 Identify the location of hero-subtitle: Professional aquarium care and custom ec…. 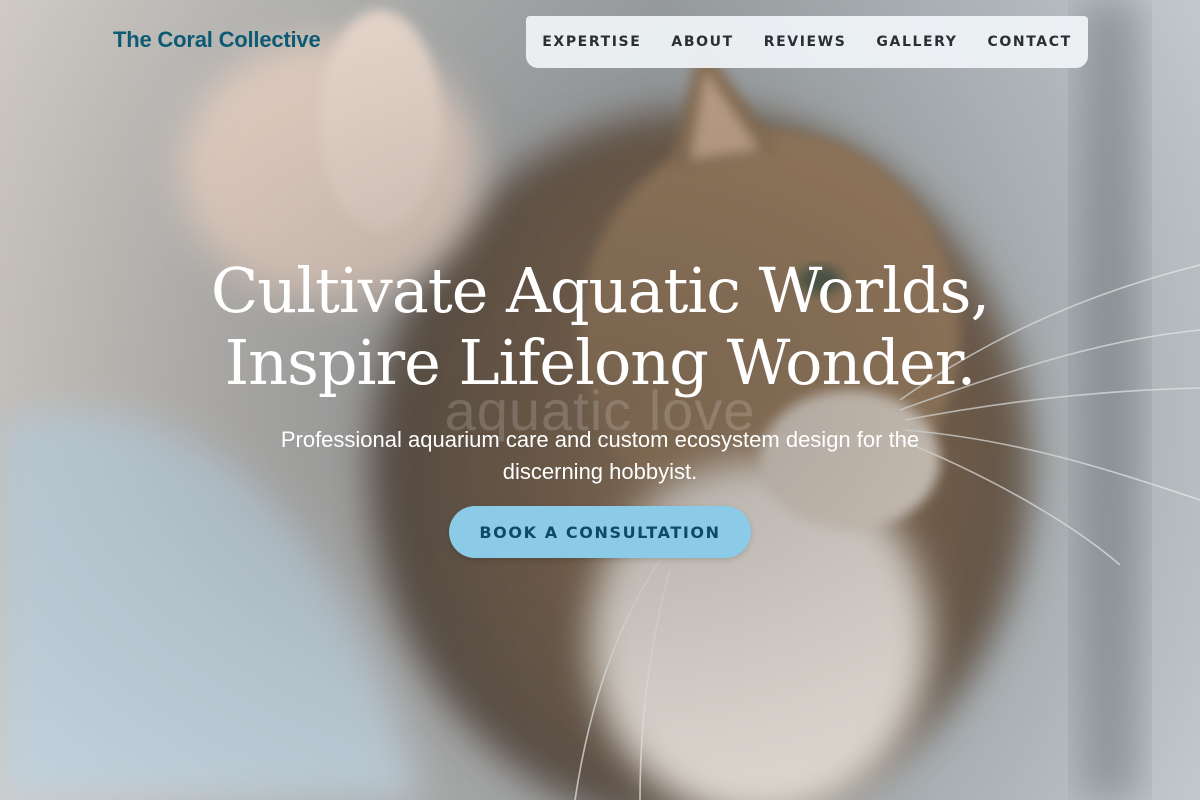
(600, 455).